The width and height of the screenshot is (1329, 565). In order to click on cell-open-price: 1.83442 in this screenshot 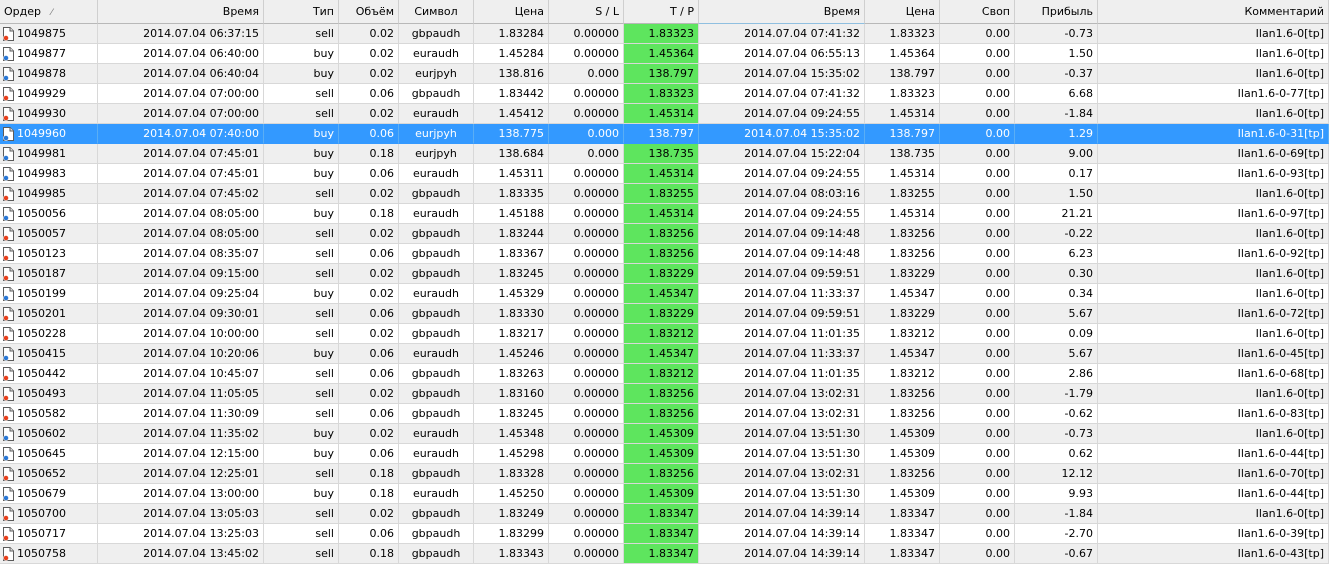, I will do `click(511, 94)`.